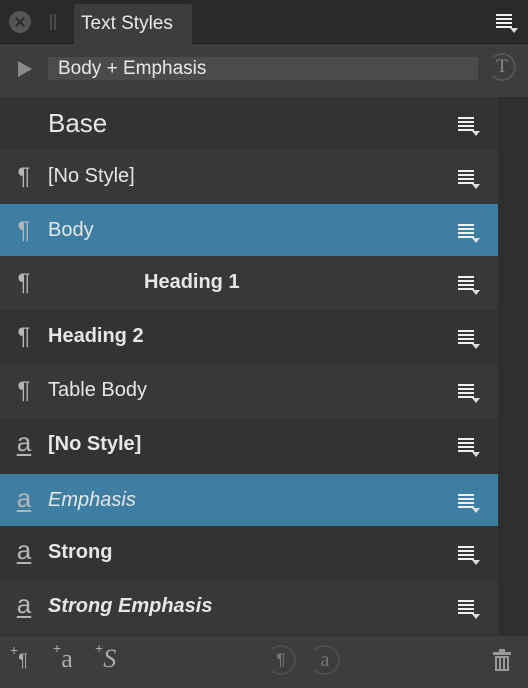 This screenshot has width=528, height=688. What do you see at coordinates (249, 501) in the screenshot?
I see `character-style-row: a Emphasis` at bounding box center [249, 501].